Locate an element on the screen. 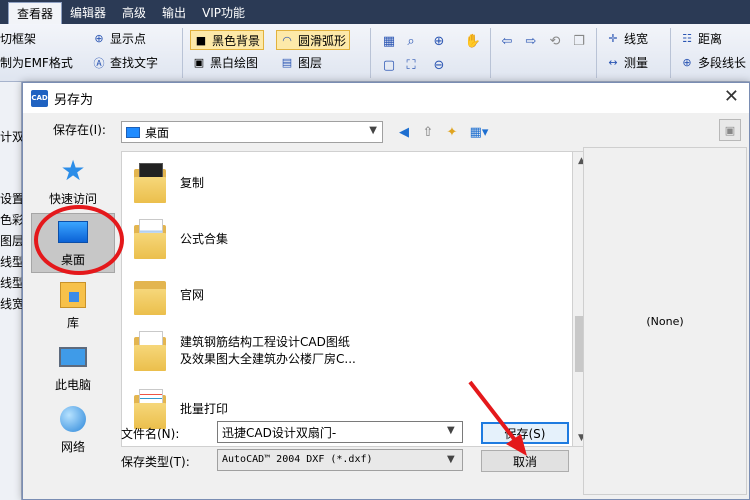 This screenshot has height=500, width=750. left-panel-item: 色彩 is located at coordinates (11, 220).